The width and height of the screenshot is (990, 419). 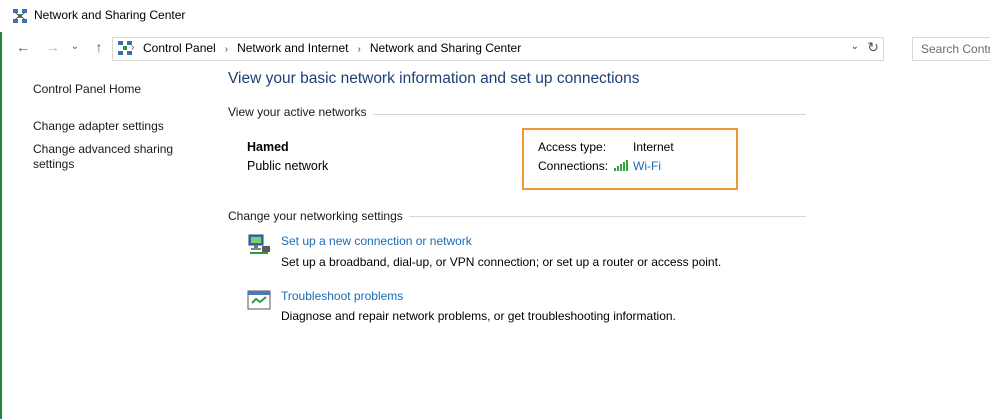 What do you see at coordinates (259, 300) in the screenshot?
I see `troubleshoot-icon` at bounding box center [259, 300].